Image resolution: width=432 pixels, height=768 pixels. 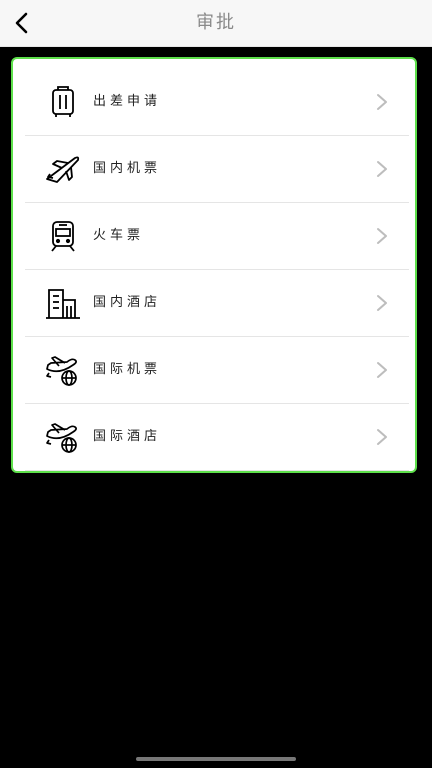 What do you see at coordinates (127, 101) in the screenshot?
I see `menu-item-label: 出差申请` at bounding box center [127, 101].